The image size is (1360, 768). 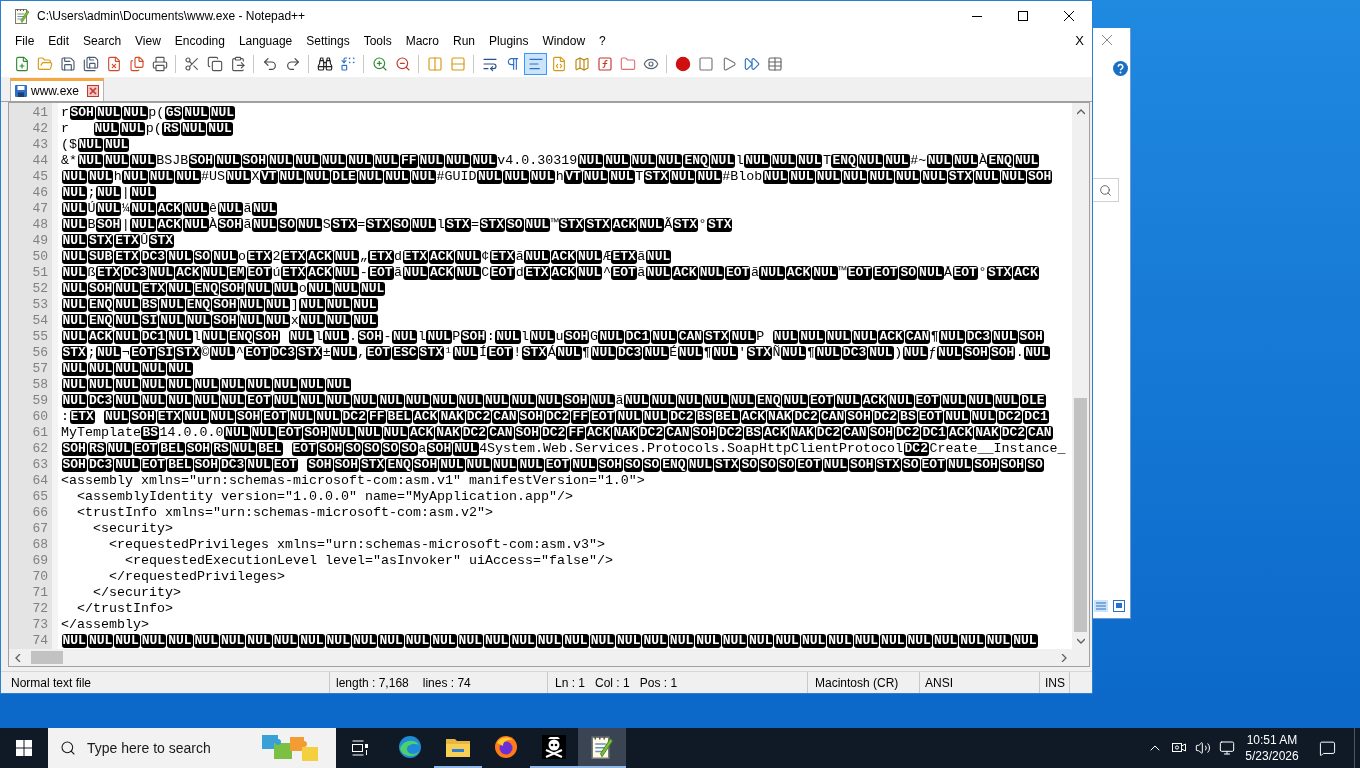 What do you see at coordinates (372, 683) in the screenshot?
I see `status-text: length : 7,168` at bounding box center [372, 683].